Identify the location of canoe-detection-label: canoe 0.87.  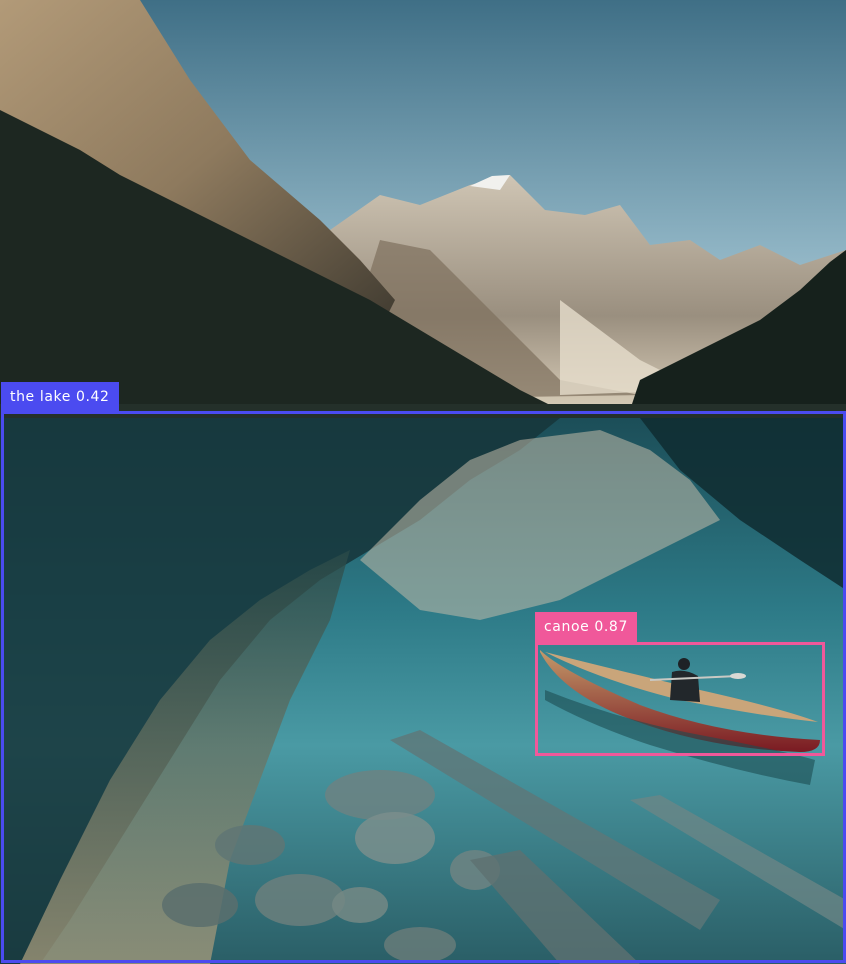
(586, 627).